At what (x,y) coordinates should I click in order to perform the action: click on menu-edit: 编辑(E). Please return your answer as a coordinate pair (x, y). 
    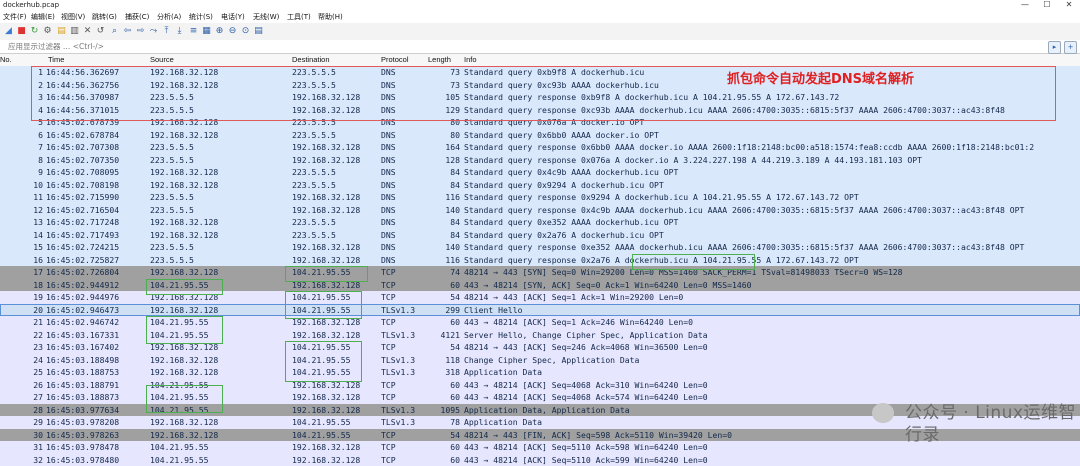
    Looking at the image, I should click on (43, 17).